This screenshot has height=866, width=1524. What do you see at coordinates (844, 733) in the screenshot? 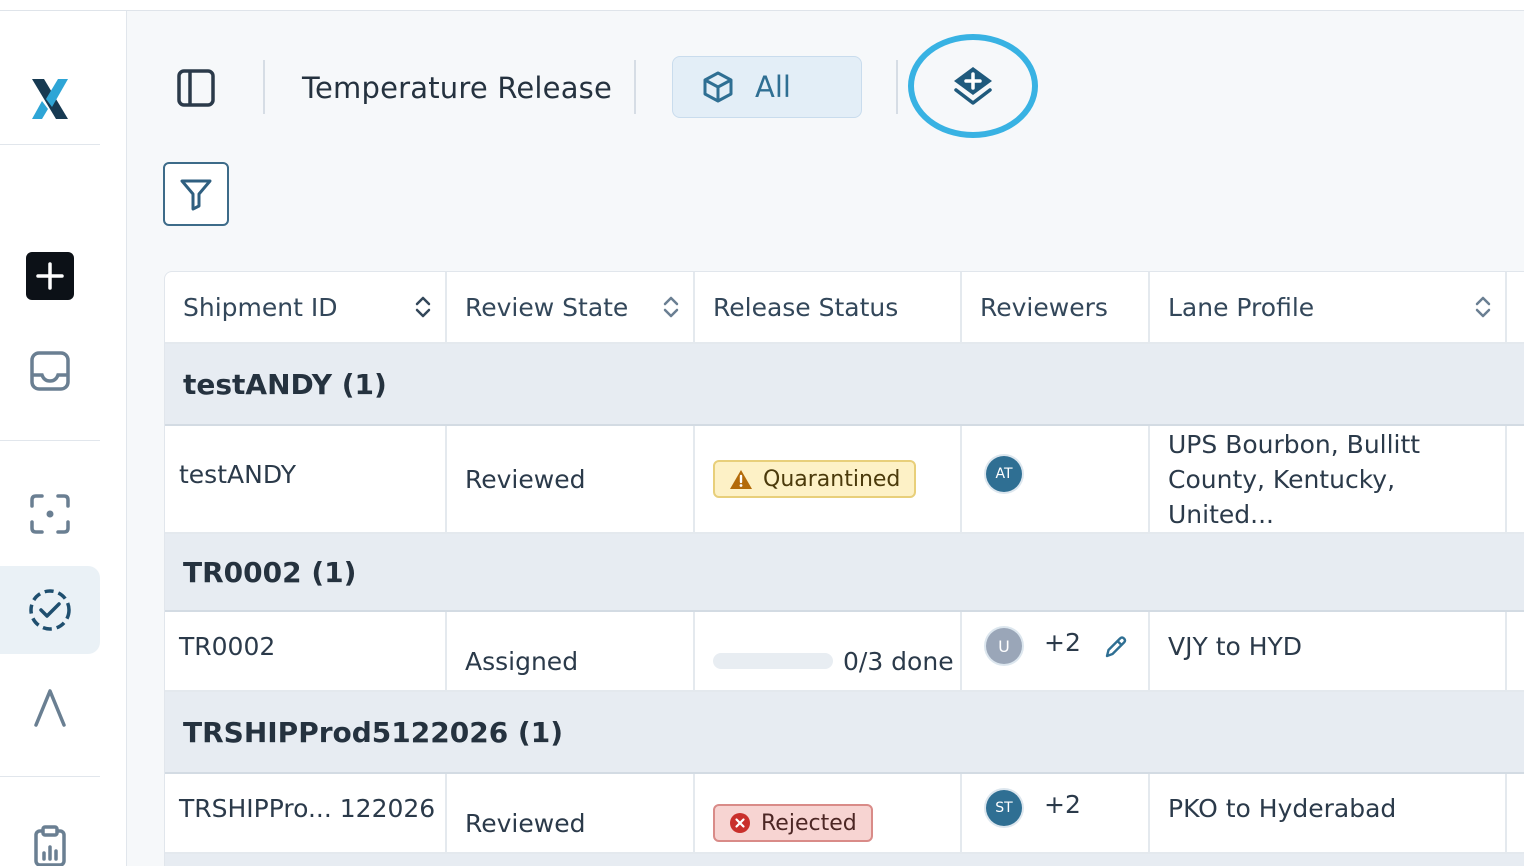
I see `group-header: TRSHIPProd5122026 (1)` at bounding box center [844, 733].